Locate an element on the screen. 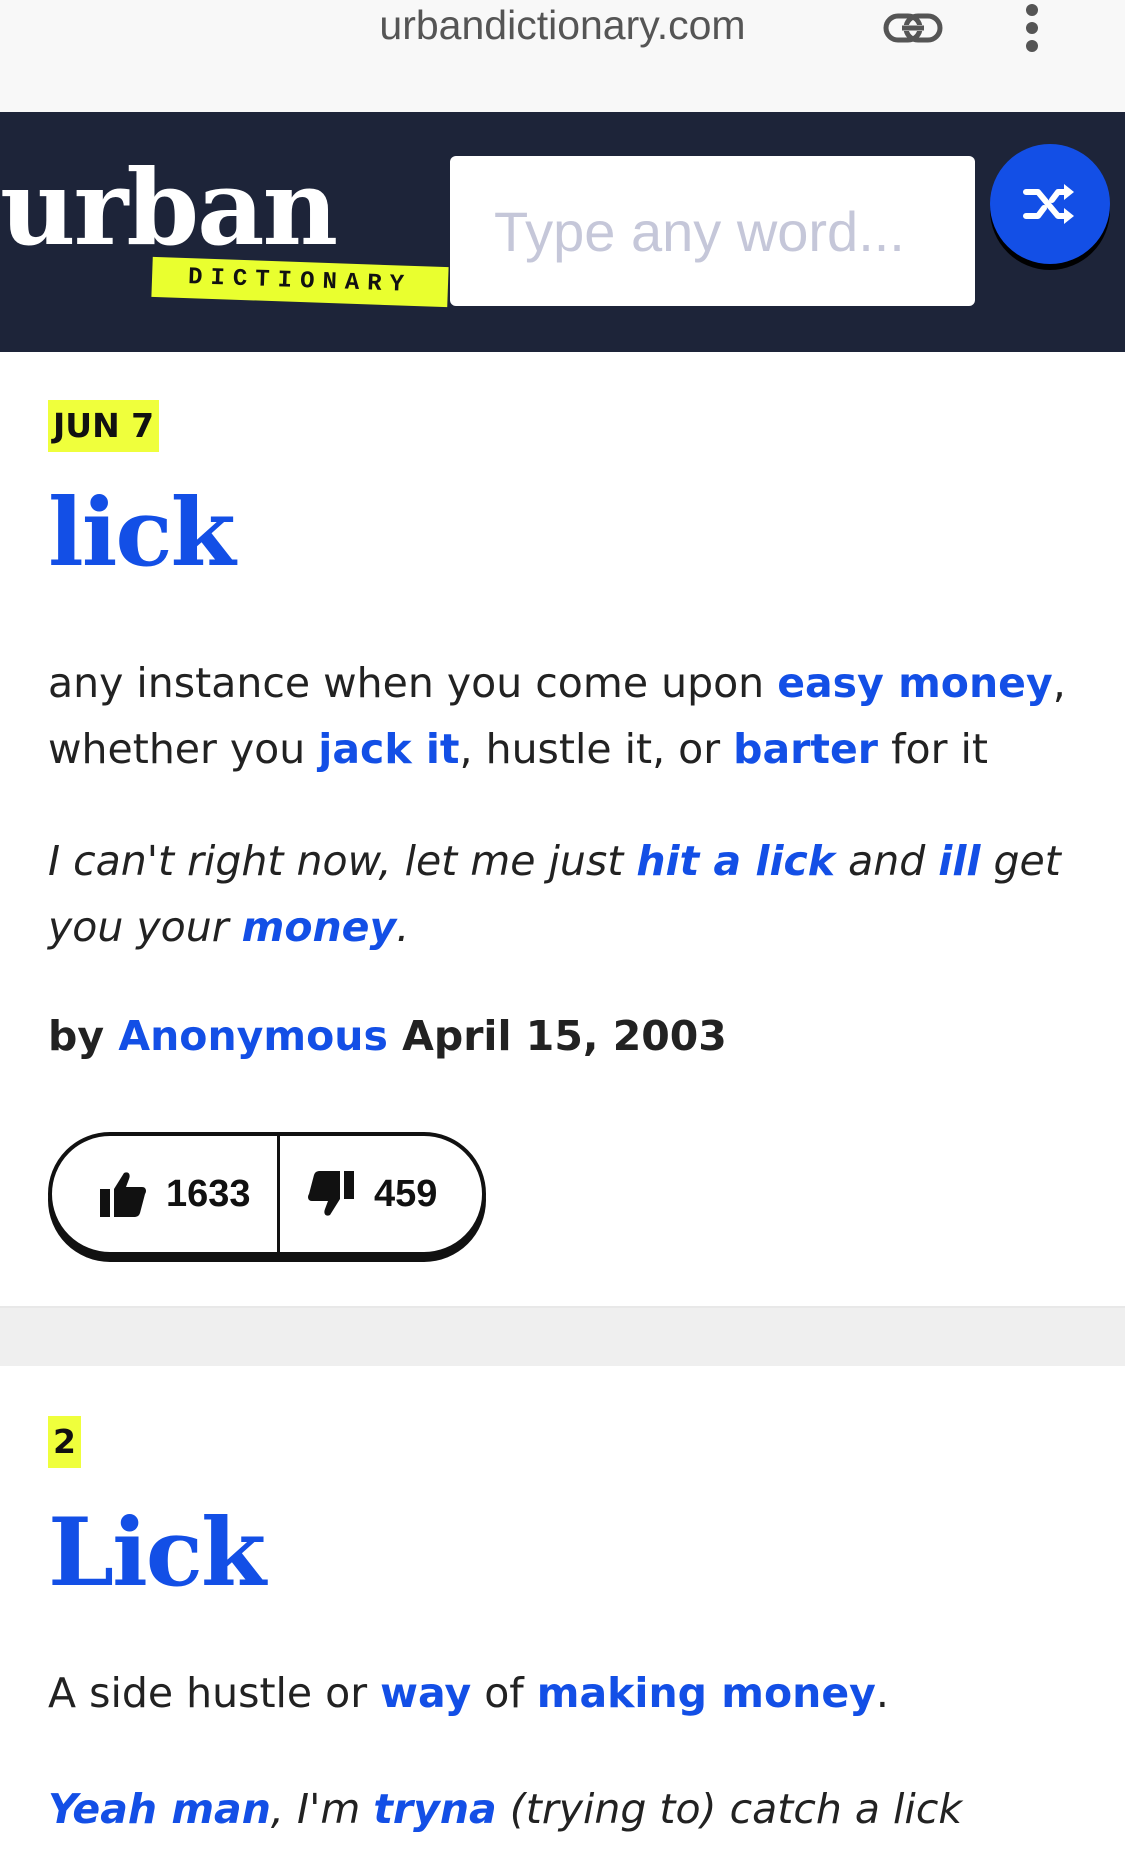  logo-tag-text: DICTIONARY is located at coordinates (300, 281).